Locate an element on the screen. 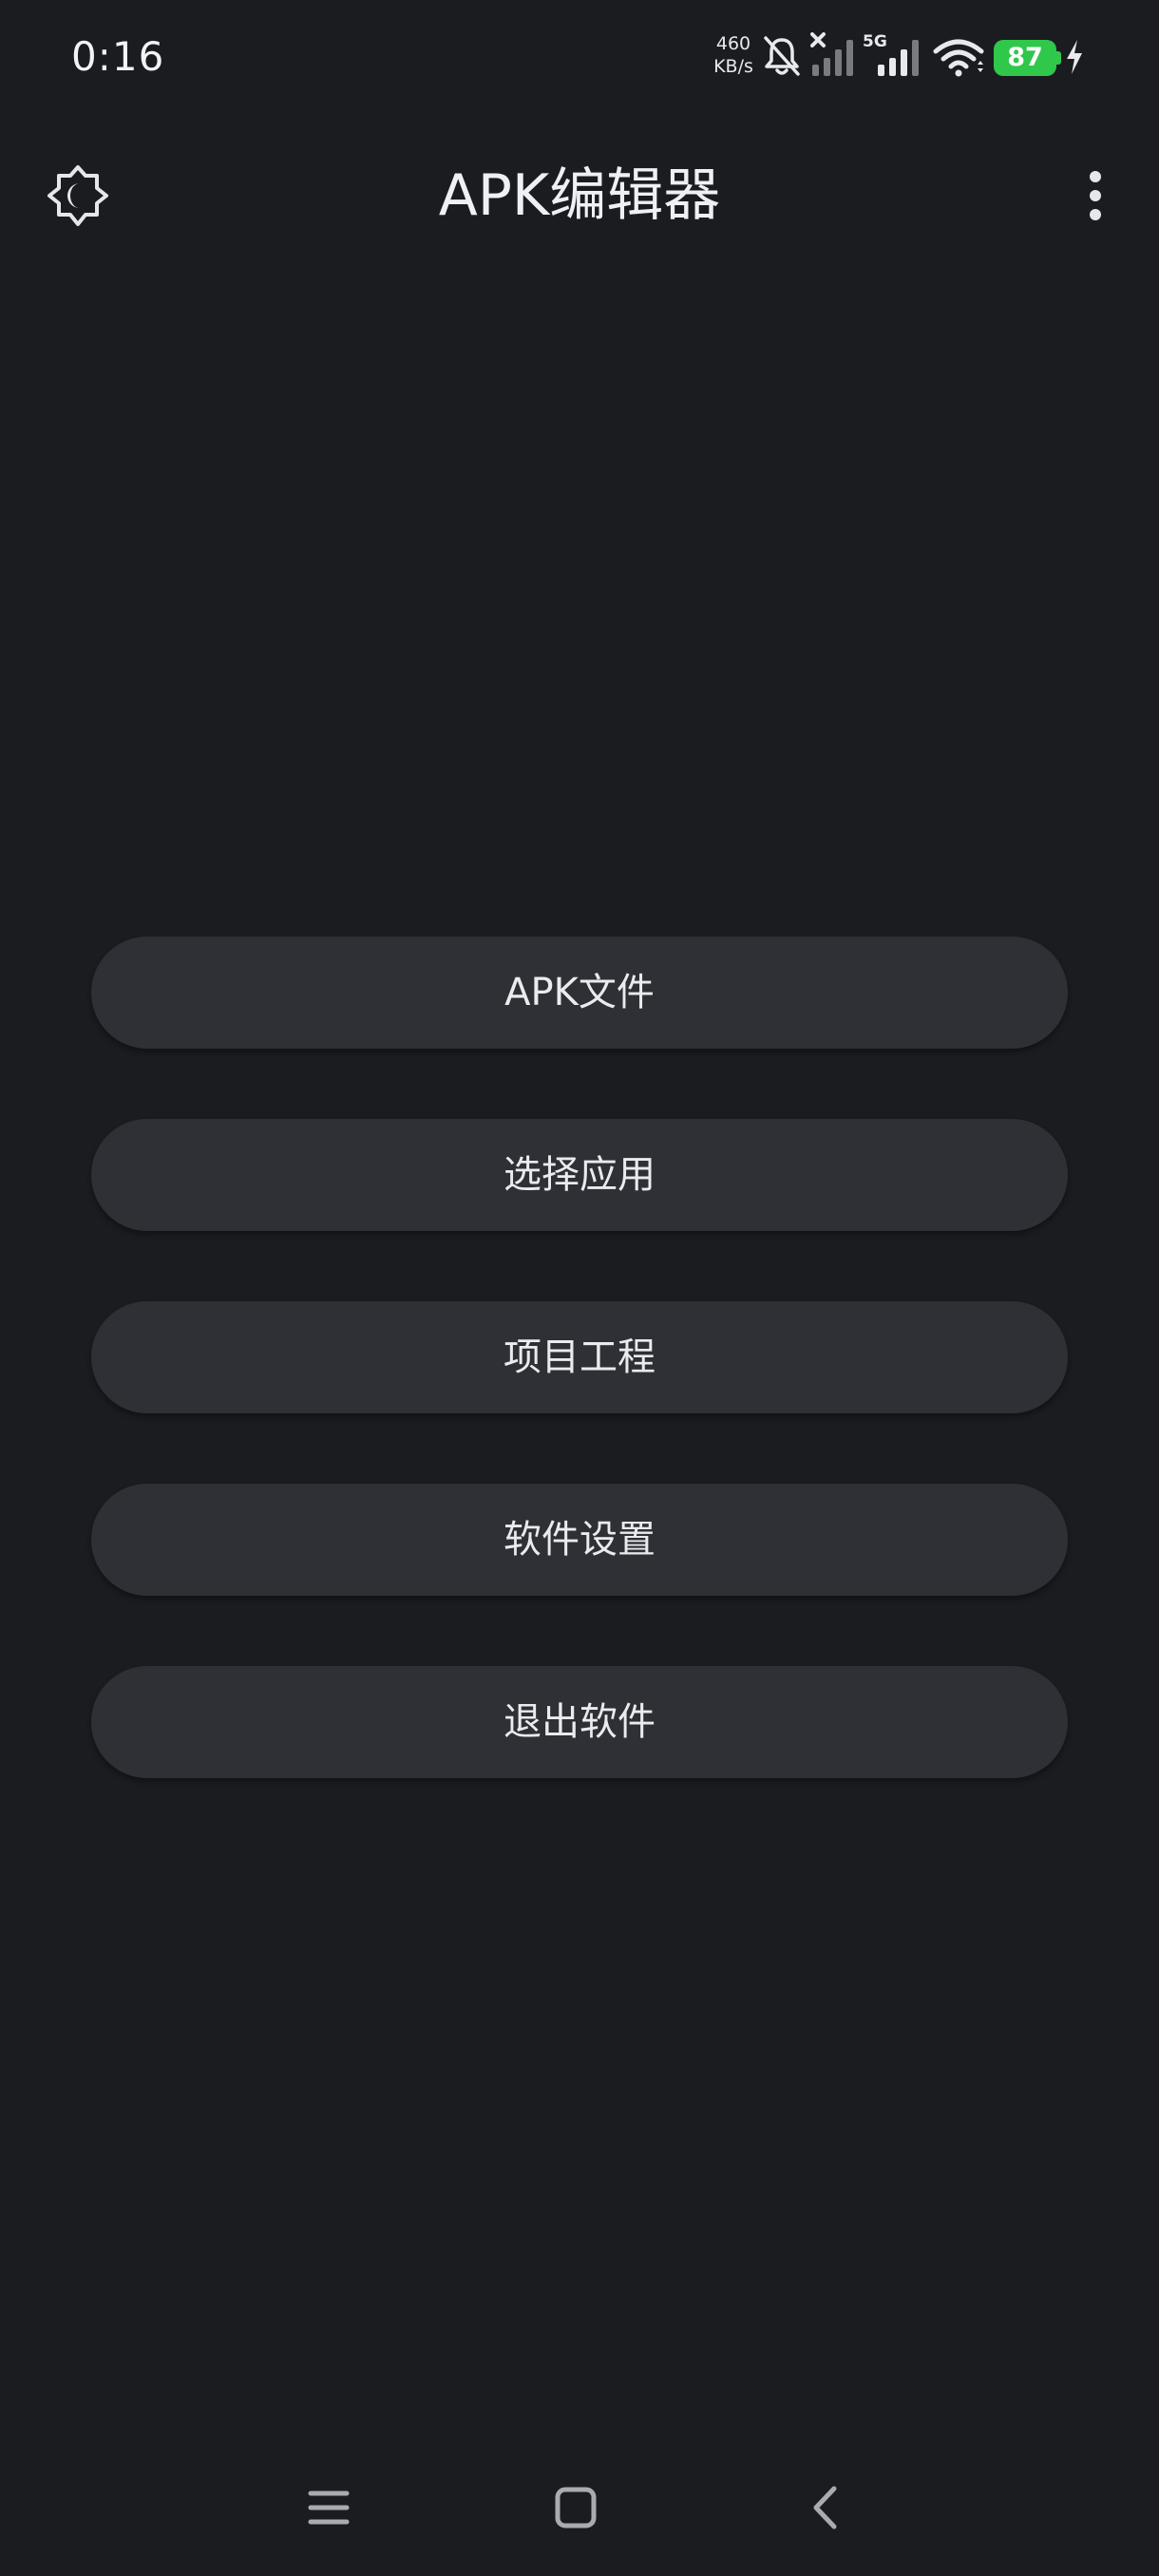 The height and width of the screenshot is (2576, 1159). home-button is located at coordinates (576, 2508).